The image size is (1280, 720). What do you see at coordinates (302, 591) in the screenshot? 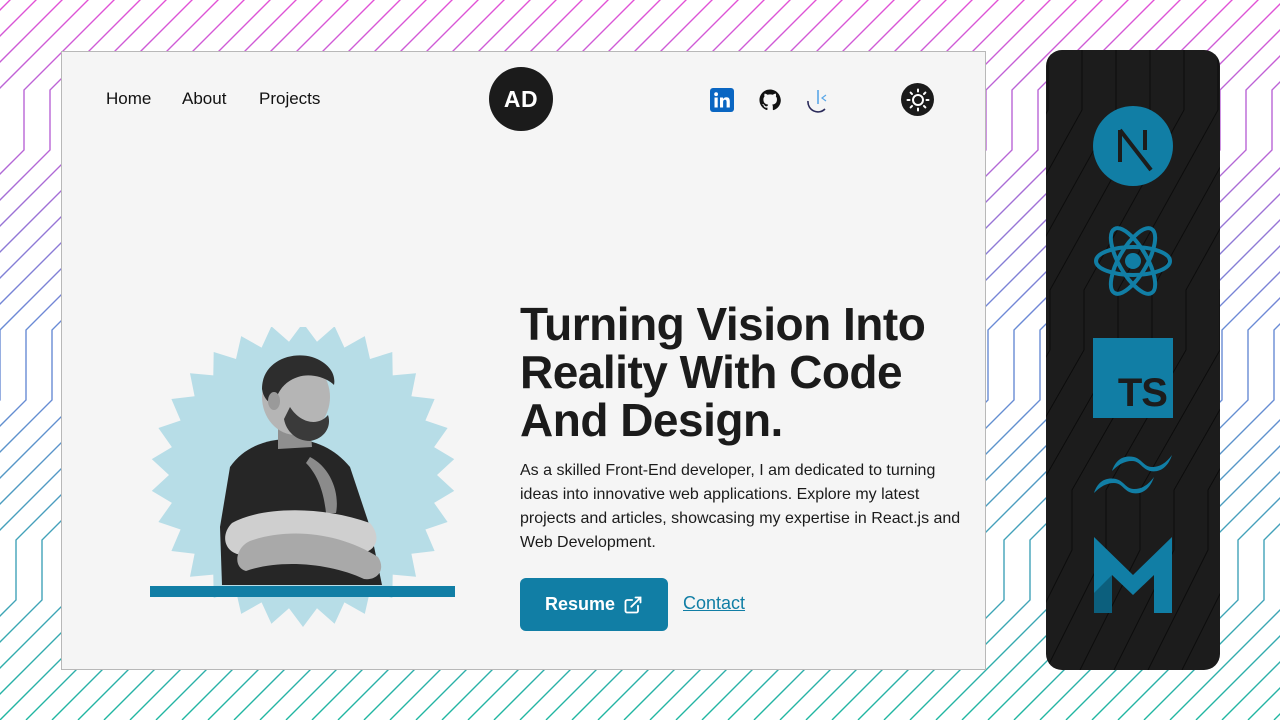
I see `portrait-base-bar` at bounding box center [302, 591].